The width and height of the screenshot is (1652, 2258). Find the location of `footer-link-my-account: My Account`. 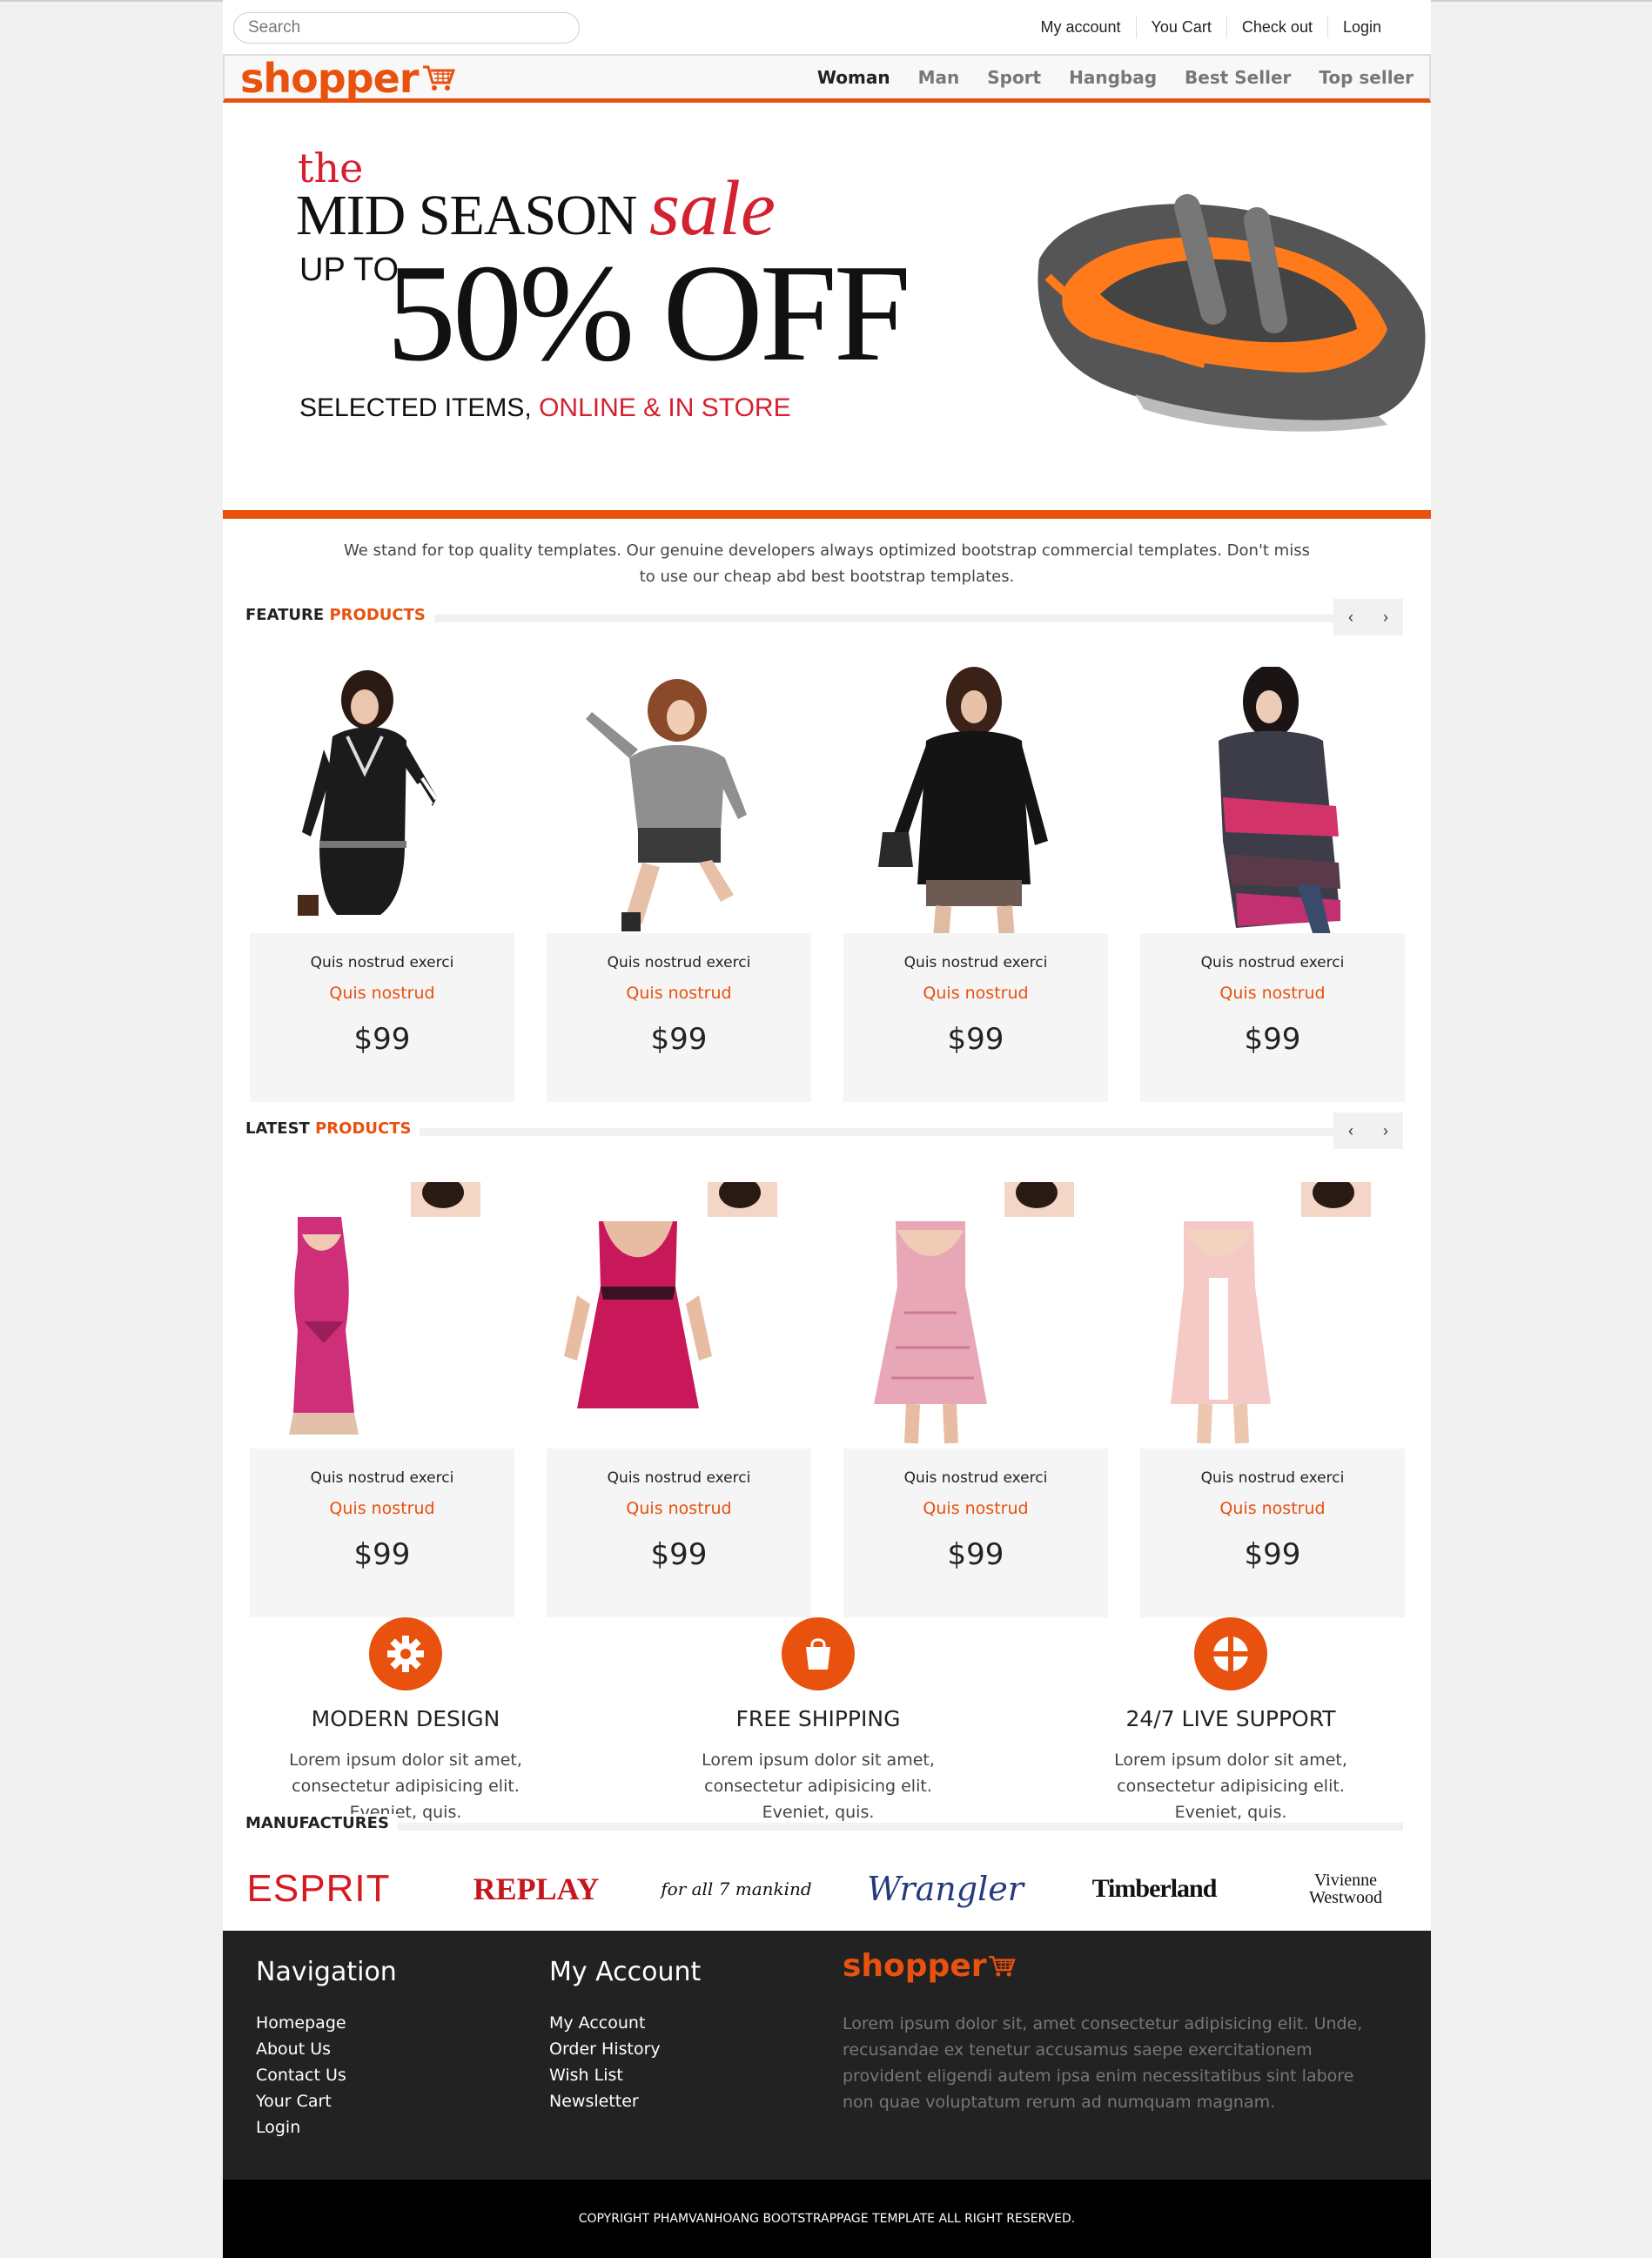

footer-link-my-account: My Account is located at coordinates (625, 2023).